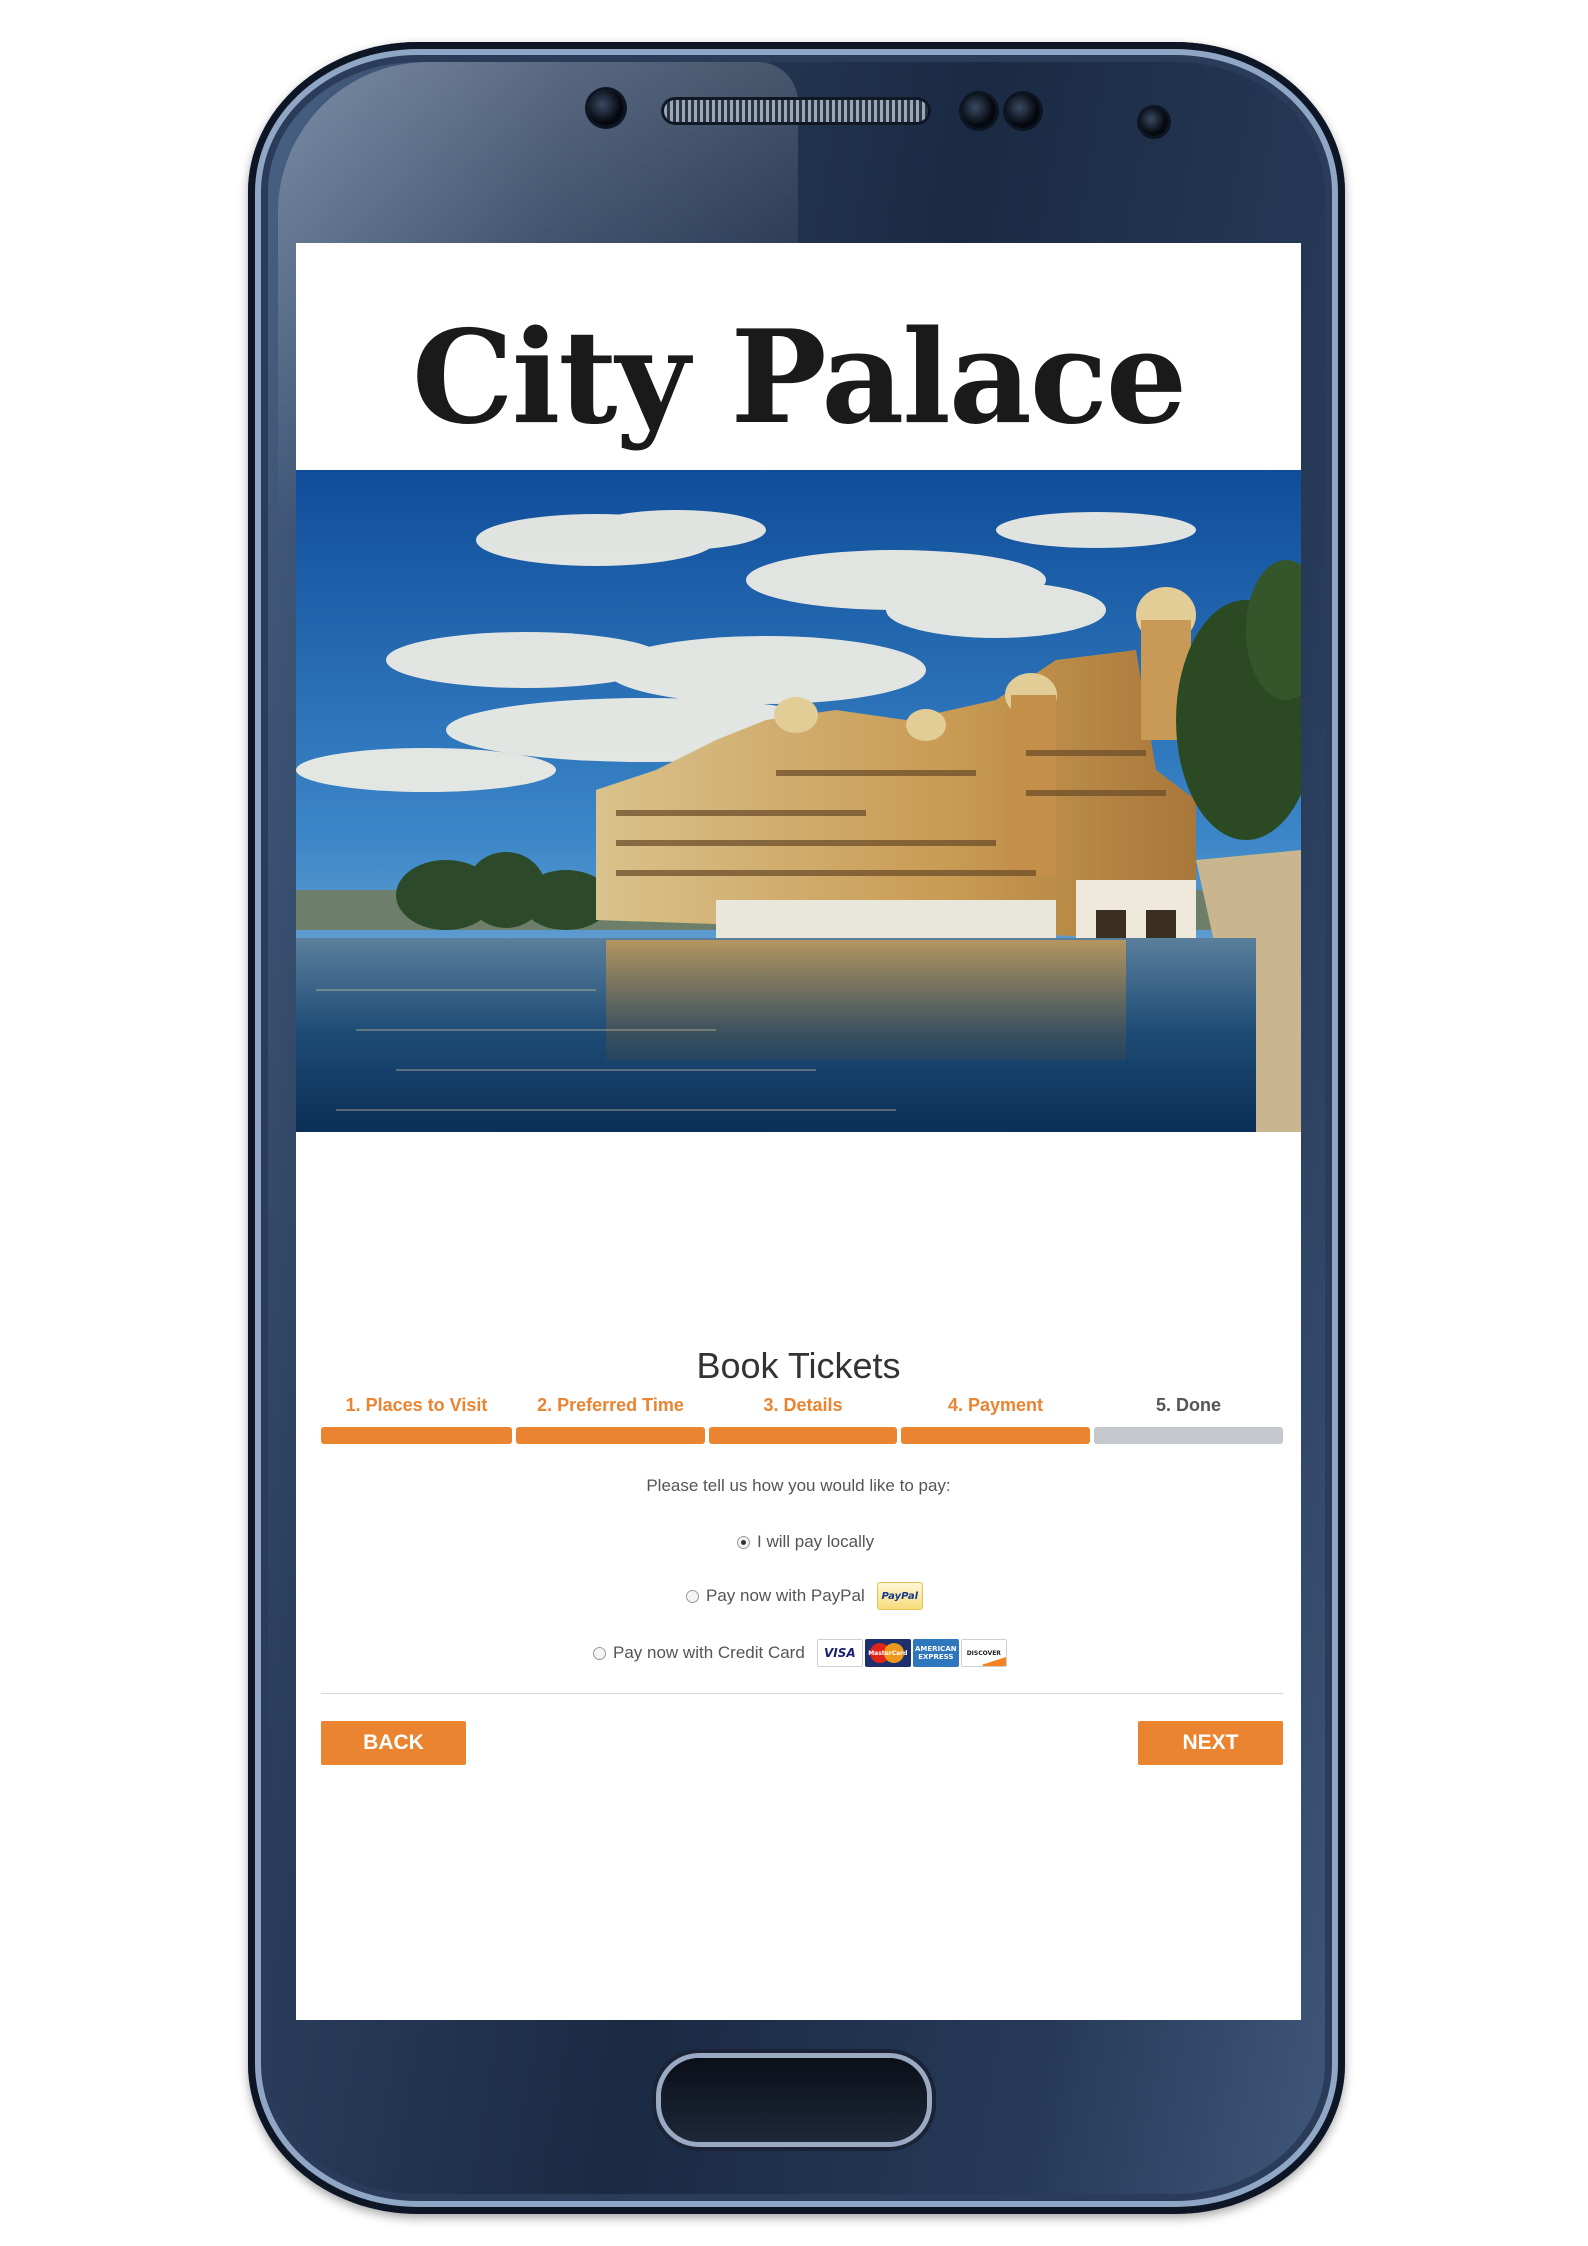 This screenshot has height=2246, width=1588. What do you see at coordinates (995, 1405) in the screenshot?
I see `step-label: 4. Payment` at bounding box center [995, 1405].